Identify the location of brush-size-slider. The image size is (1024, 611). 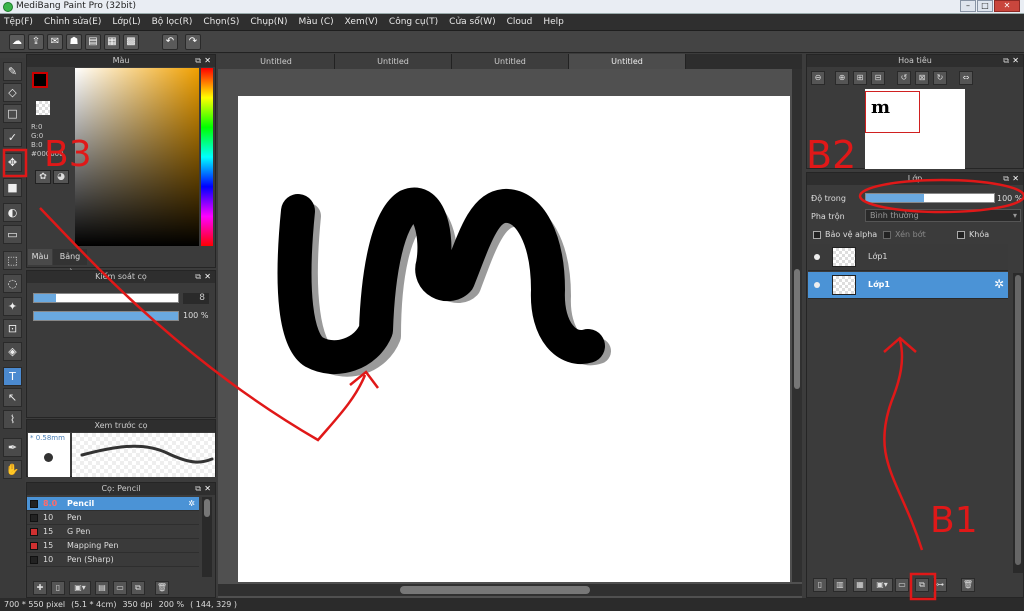
(106, 298).